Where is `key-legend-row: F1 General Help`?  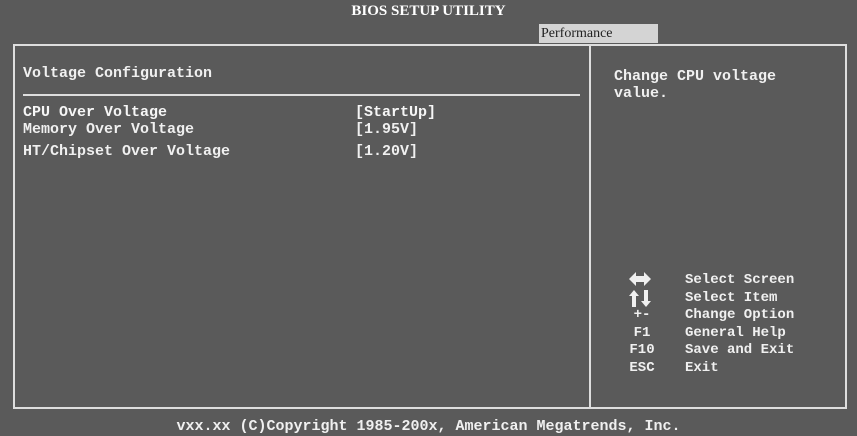 key-legend-row: F1 General Help is located at coordinates (727, 334).